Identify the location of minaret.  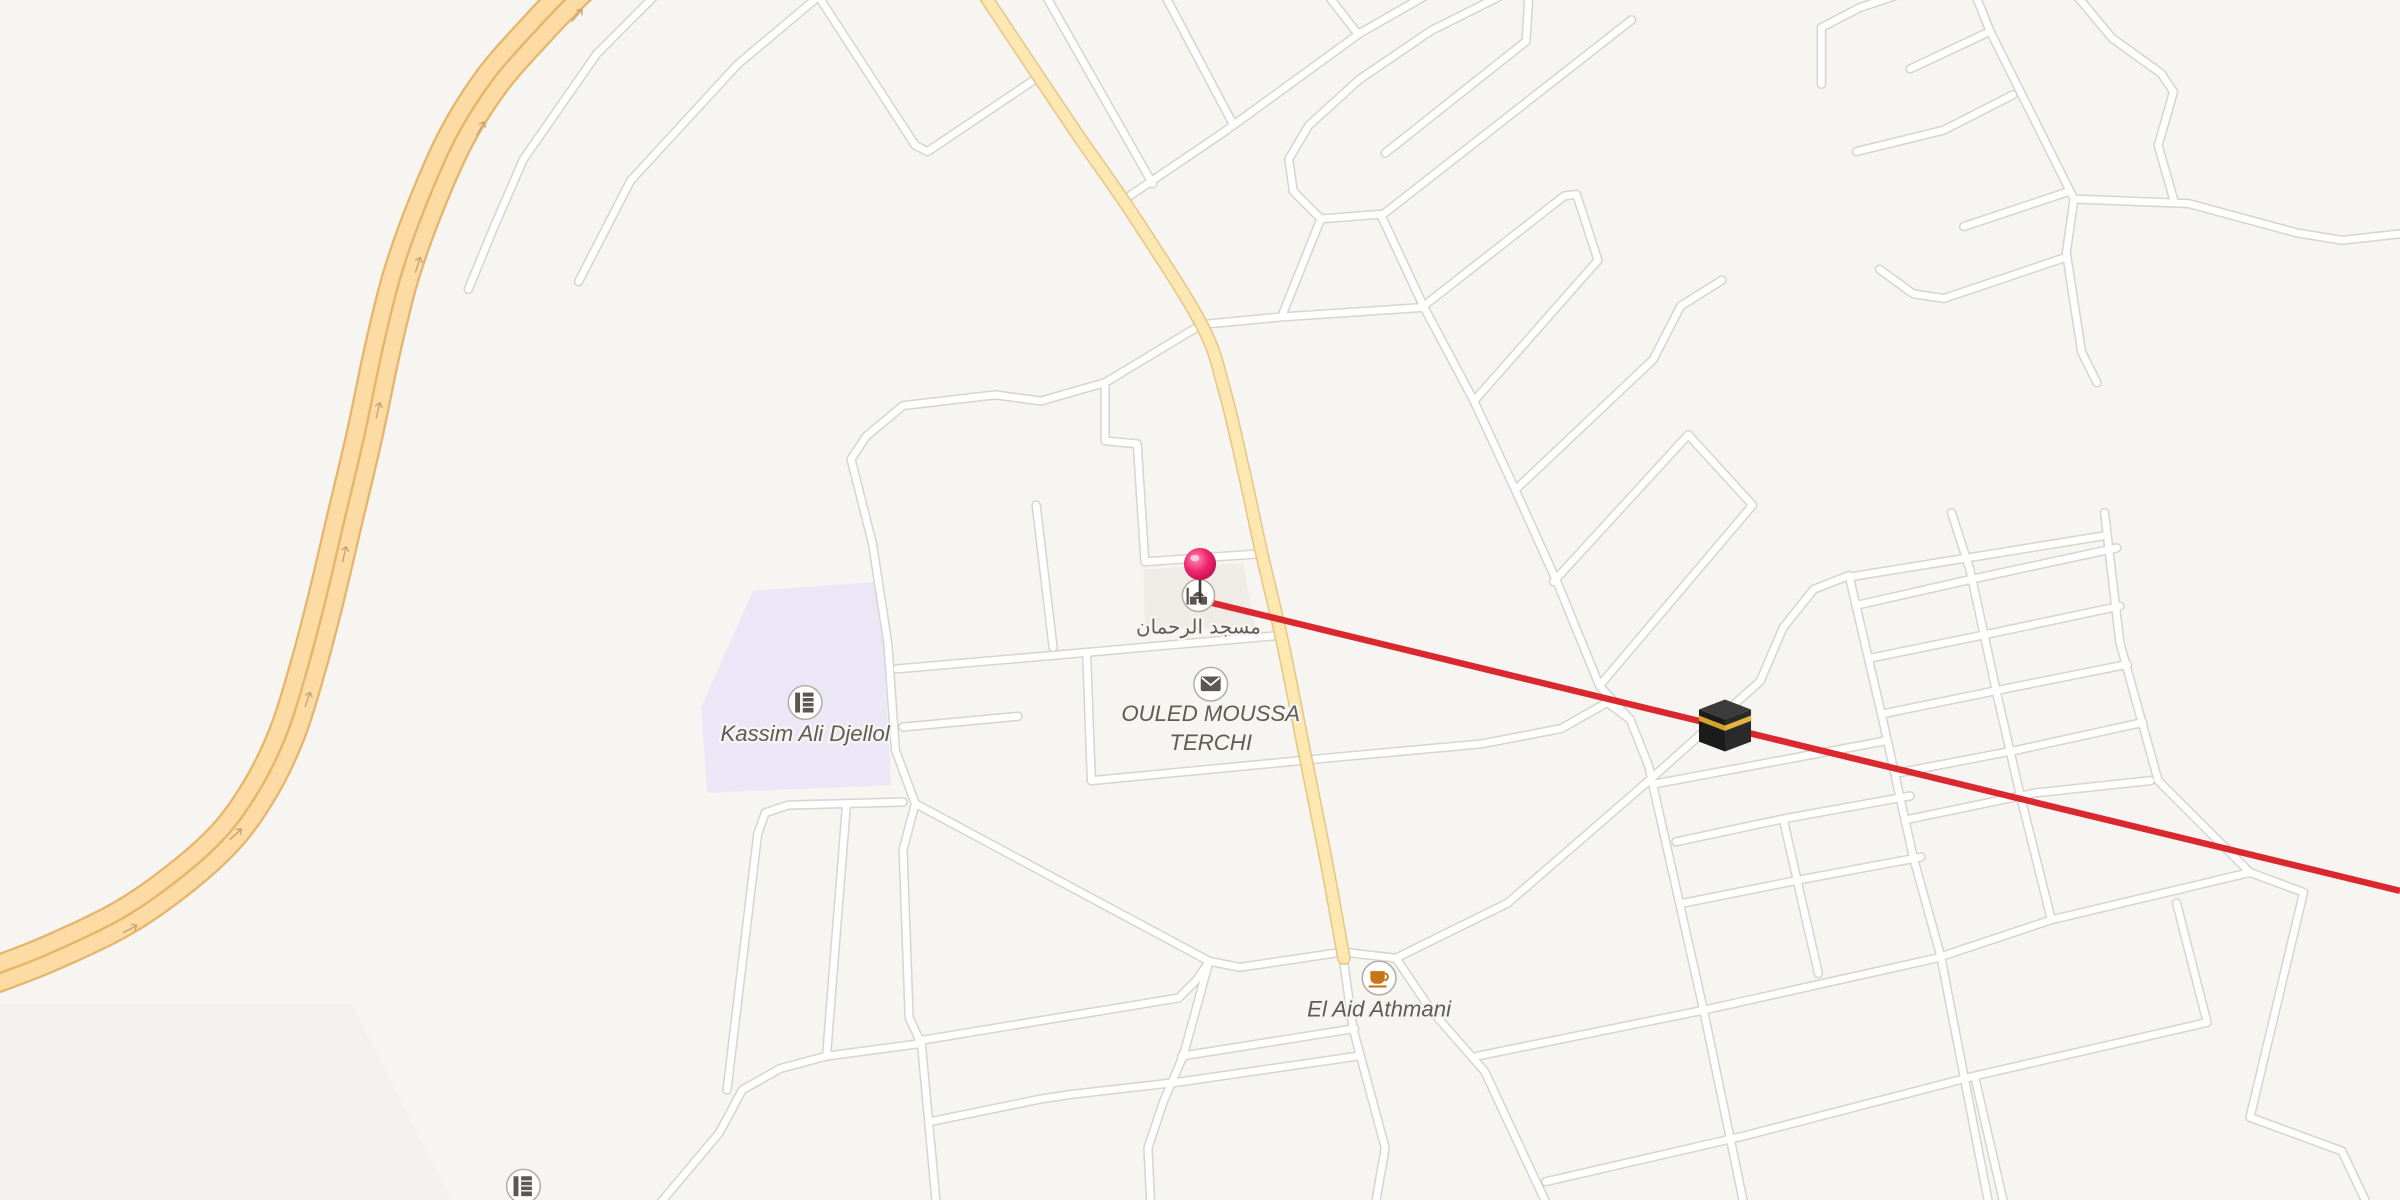
(1187, 596).